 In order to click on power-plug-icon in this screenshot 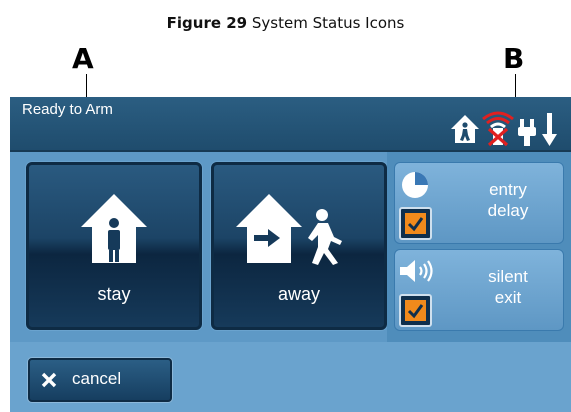, I will do `click(527, 132)`.